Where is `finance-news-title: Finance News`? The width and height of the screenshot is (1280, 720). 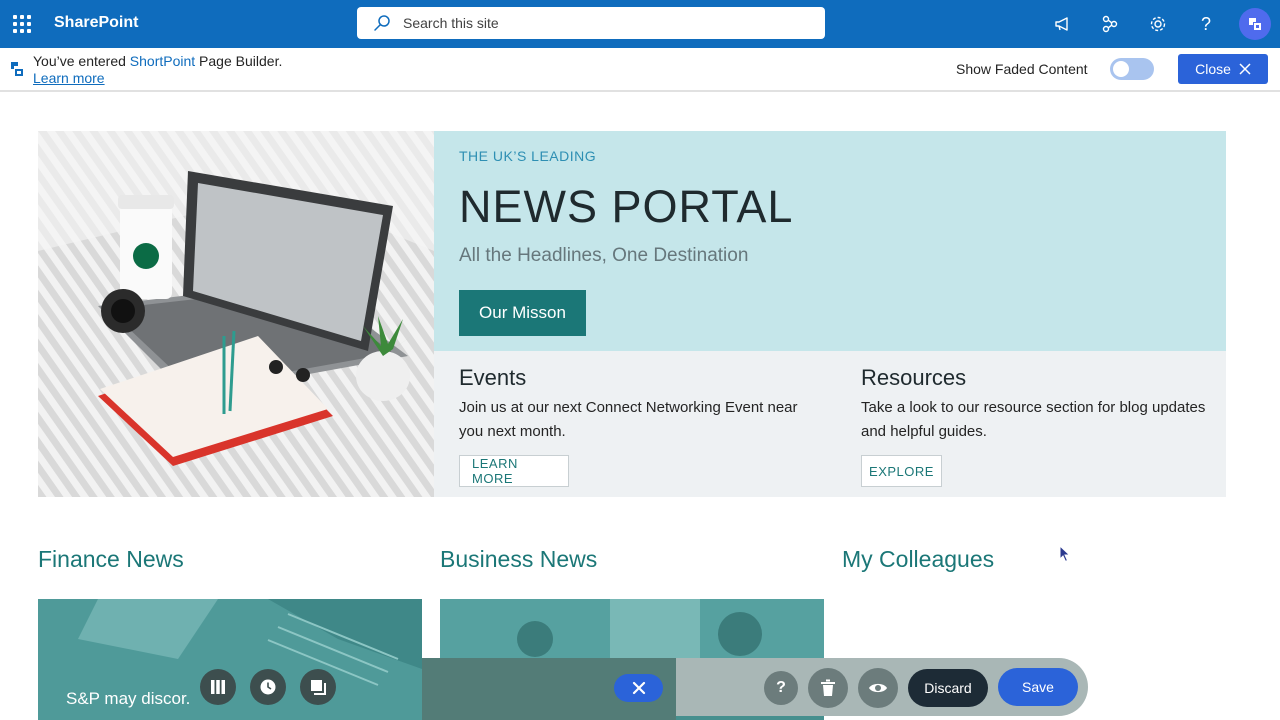
finance-news-title: Finance News is located at coordinates (111, 559).